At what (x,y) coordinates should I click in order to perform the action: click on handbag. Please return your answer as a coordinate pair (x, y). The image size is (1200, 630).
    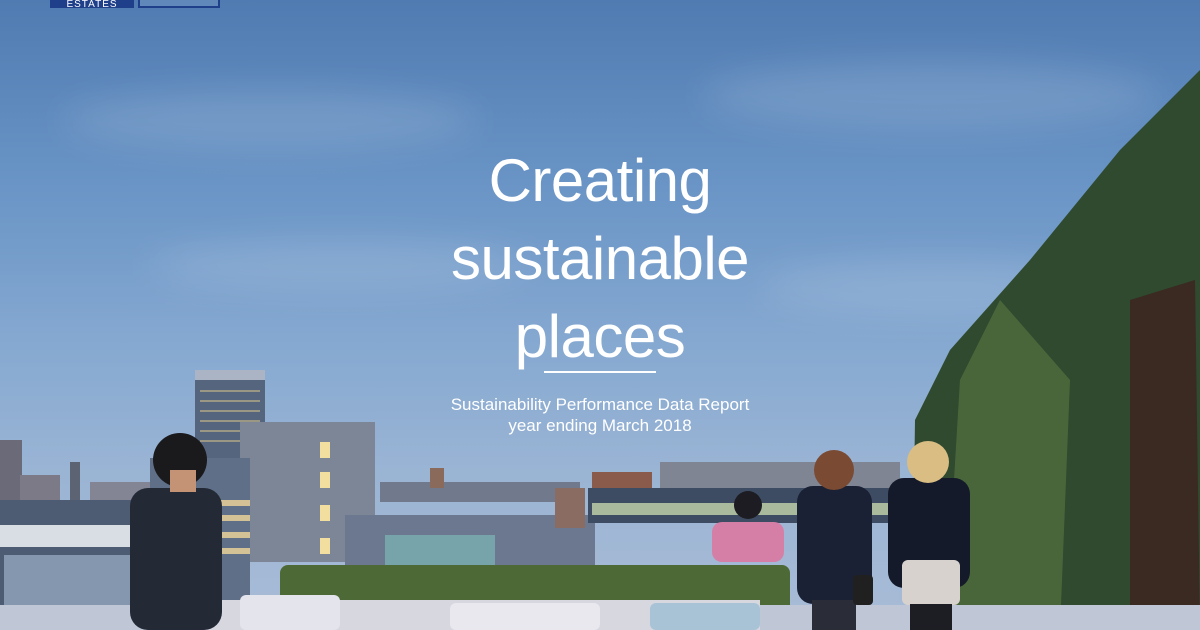
    Looking at the image, I should click on (863, 590).